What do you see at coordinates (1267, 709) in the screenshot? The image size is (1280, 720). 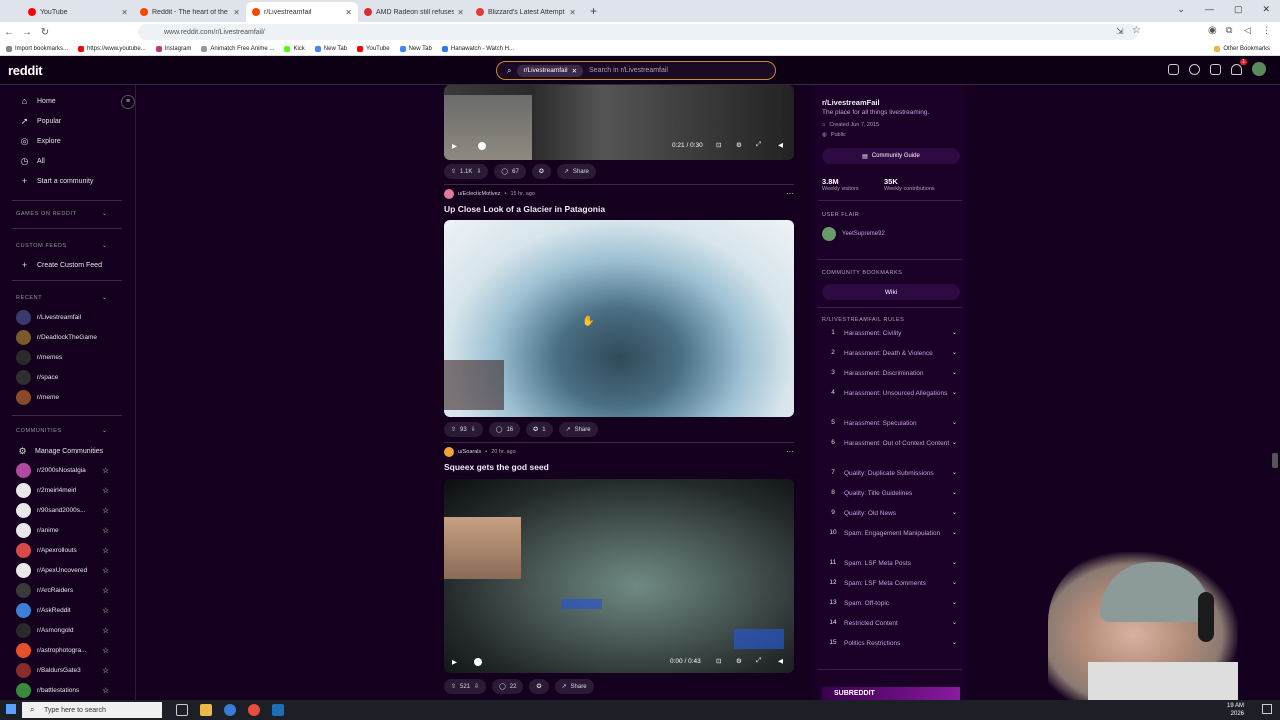 I see `notification-center-icon` at bounding box center [1267, 709].